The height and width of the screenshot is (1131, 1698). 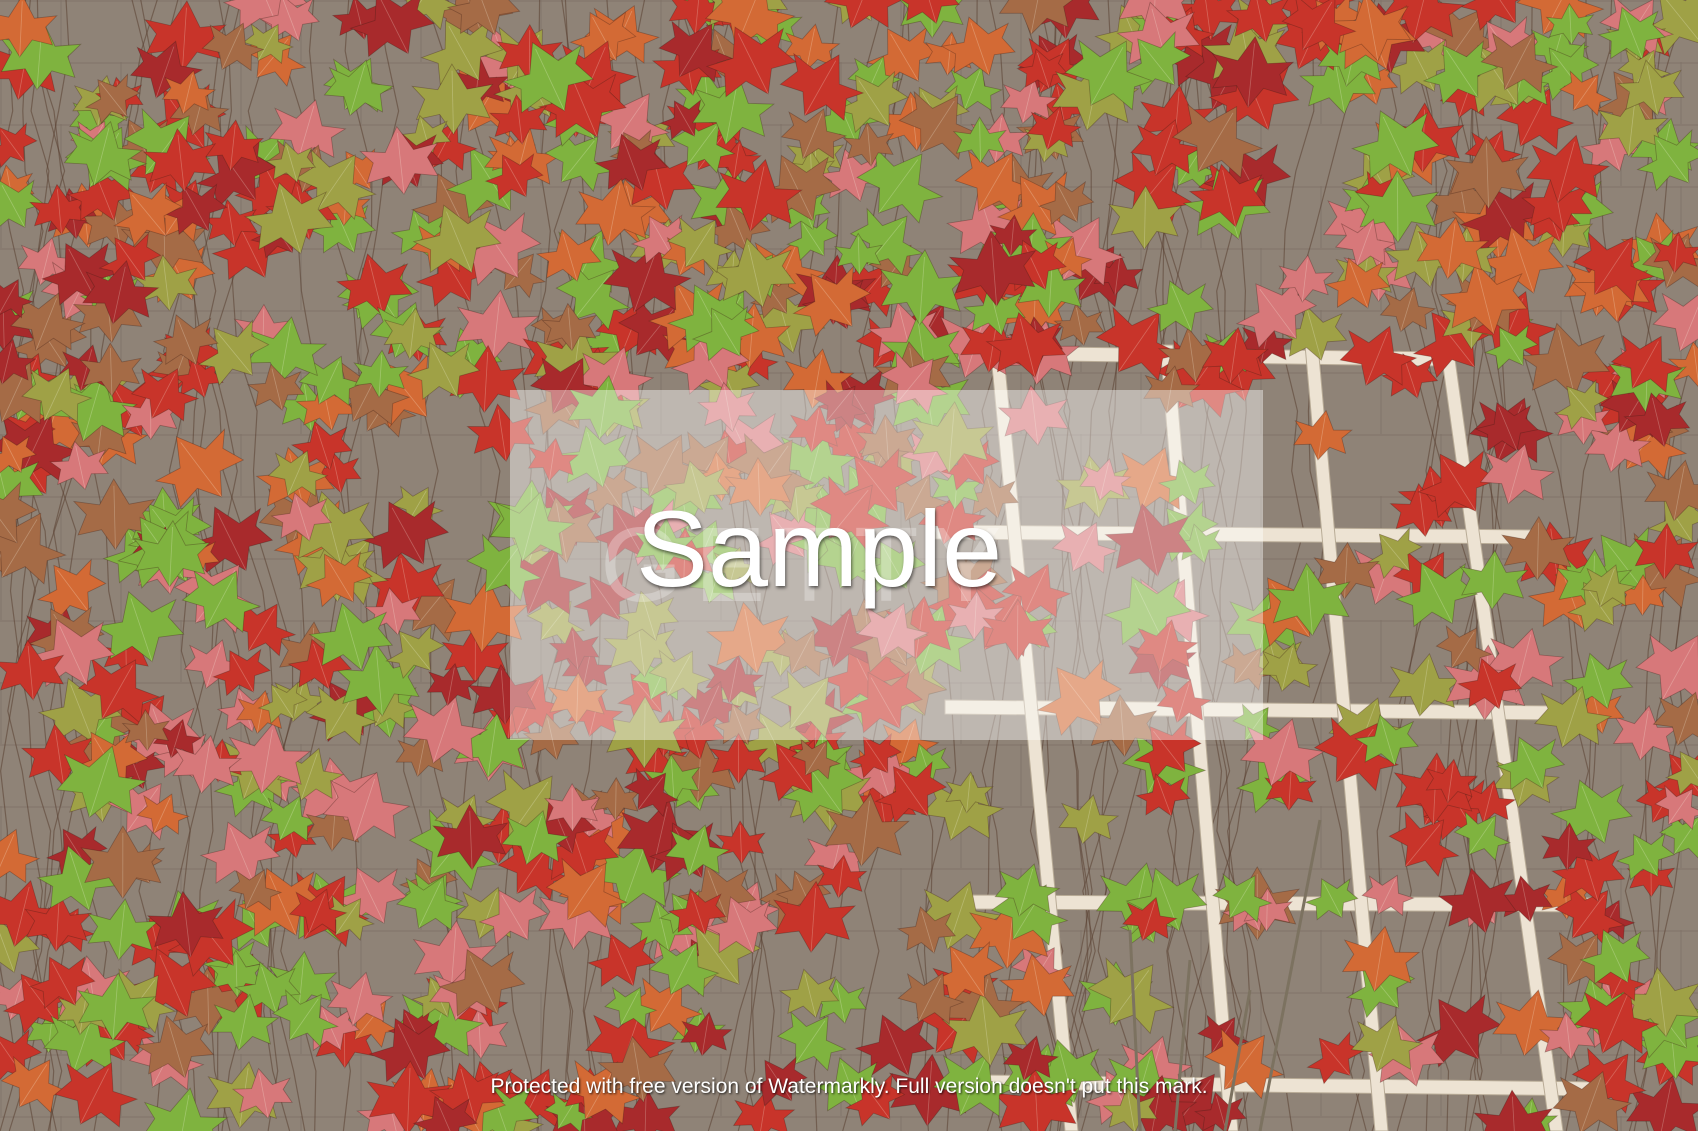 I want to click on watermark-sample-text: Sample, so click(x=819, y=548).